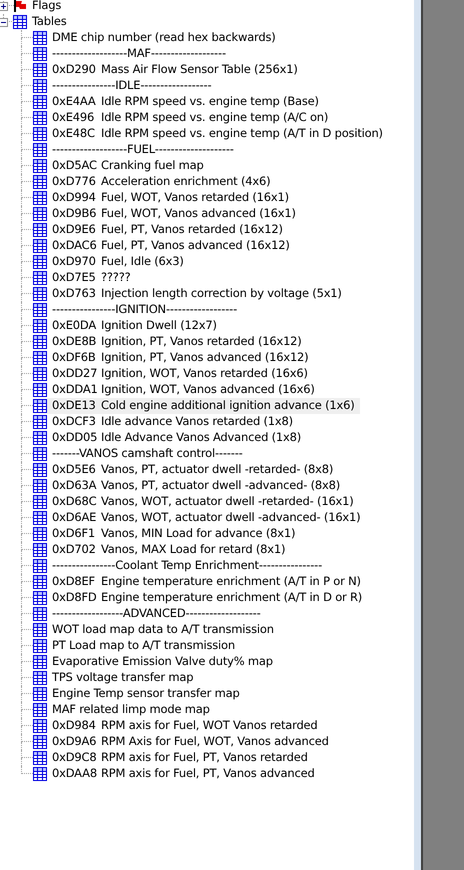 This screenshot has width=464, height=870. Describe the element at coordinates (203, 406) in the screenshot. I see `tree-item-label: 0xDE13 Cold engine additional ignition advance (1x6)` at that location.